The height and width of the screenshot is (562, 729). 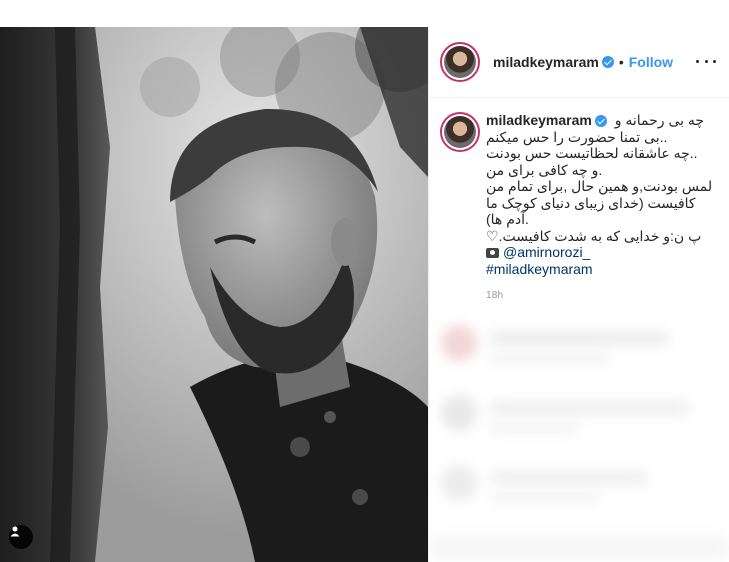 What do you see at coordinates (706, 61) in the screenshot?
I see `more-options-icon` at bounding box center [706, 61].